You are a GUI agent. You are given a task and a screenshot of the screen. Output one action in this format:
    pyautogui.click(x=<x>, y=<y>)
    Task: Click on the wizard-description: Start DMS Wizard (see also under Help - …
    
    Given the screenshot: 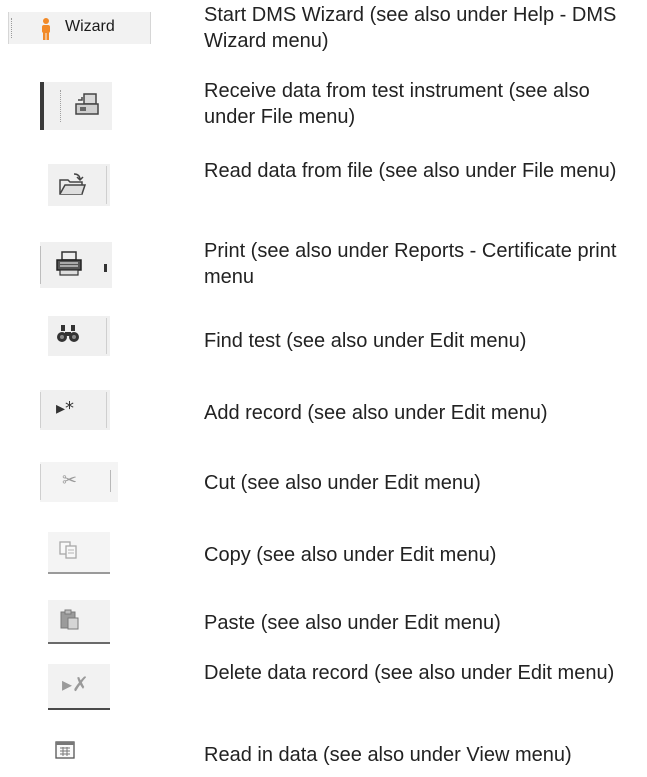 What is the action you would take?
    pyautogui.click(x=410, y=28)
    